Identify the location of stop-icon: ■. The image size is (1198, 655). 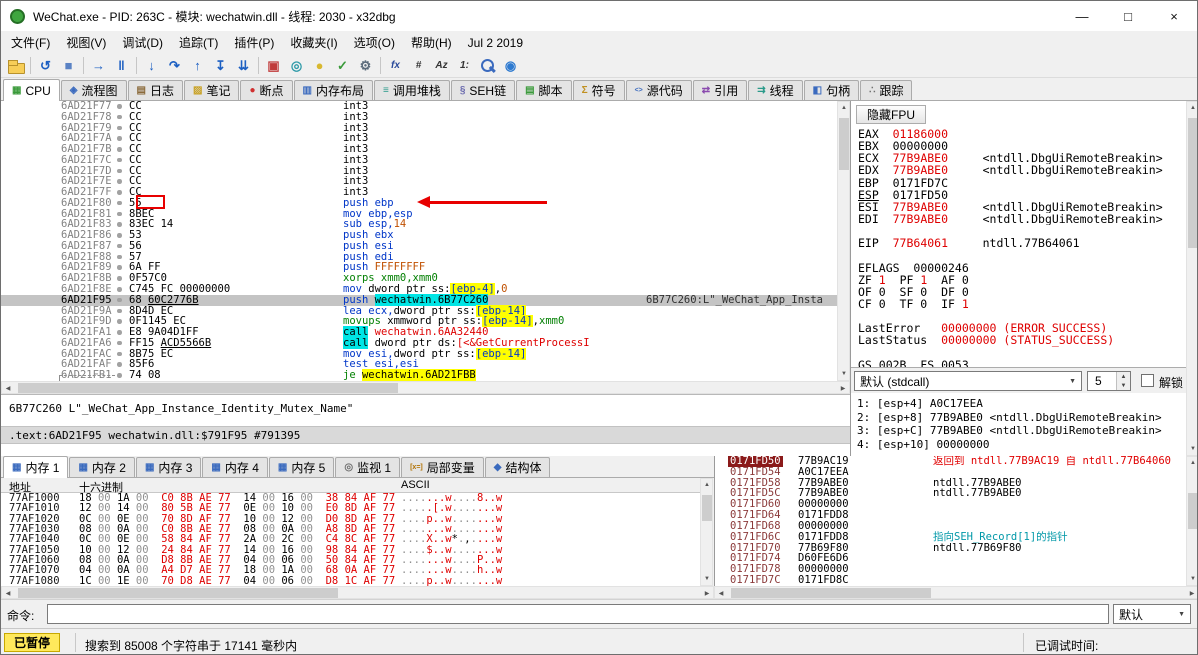
(68, 66).